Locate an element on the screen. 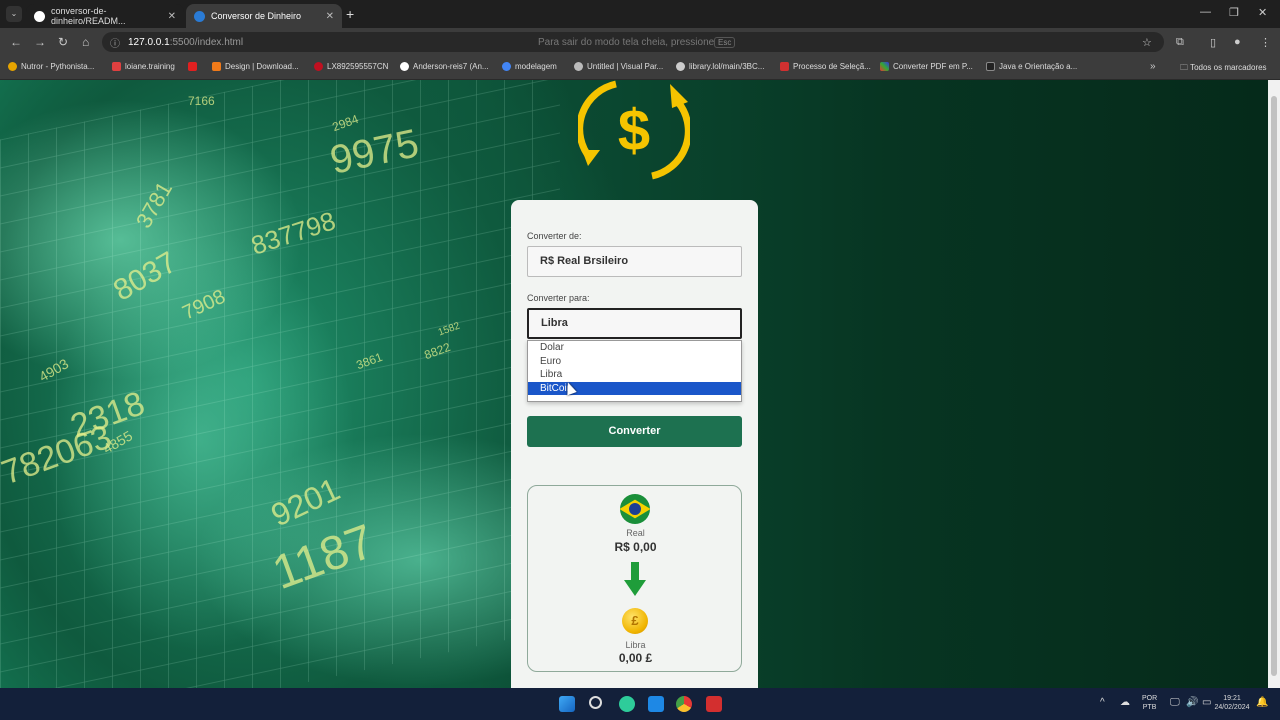  youtube-icon is located at coordinates (192, 66).